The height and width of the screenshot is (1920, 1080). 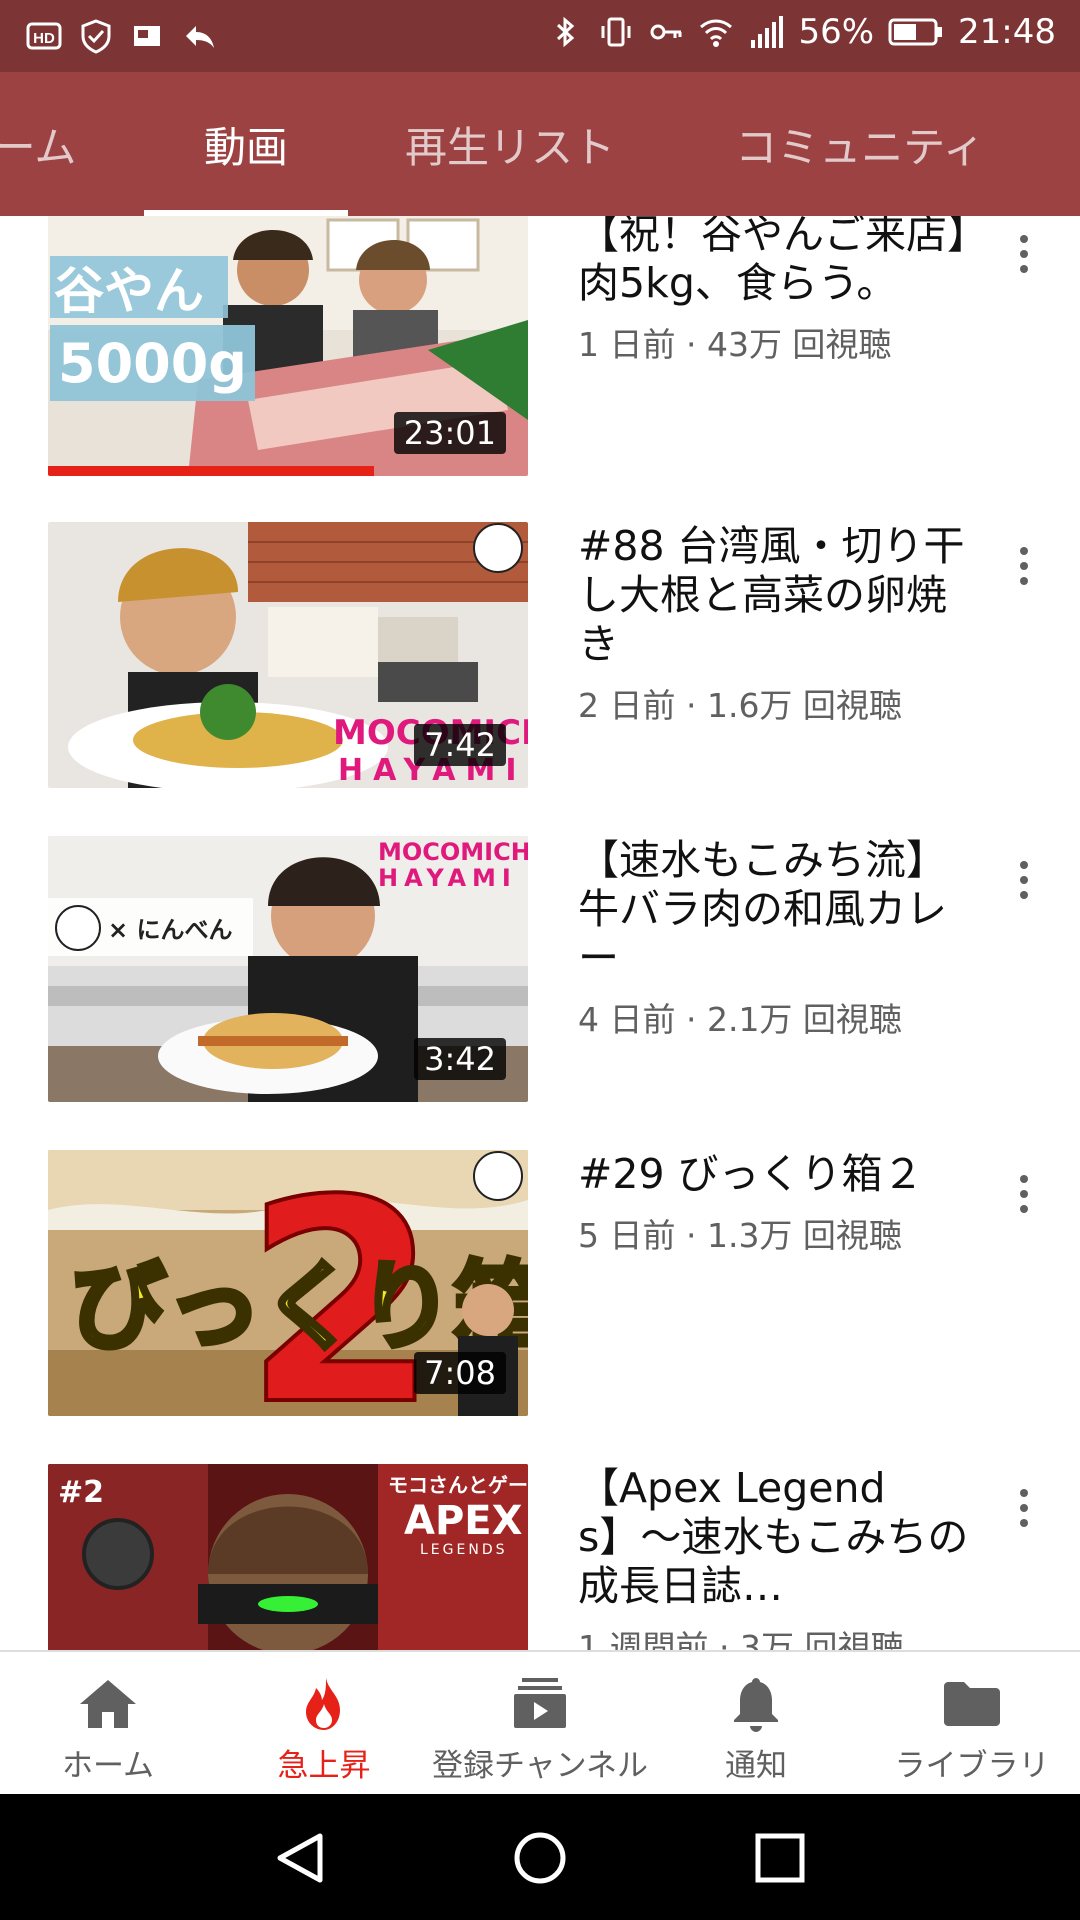 What do you see at coordinates (740, 705) in the screenshot?
I see `video-meta: 2 日前 · 1.6万 回視聴` at bounding box center [740, 705].